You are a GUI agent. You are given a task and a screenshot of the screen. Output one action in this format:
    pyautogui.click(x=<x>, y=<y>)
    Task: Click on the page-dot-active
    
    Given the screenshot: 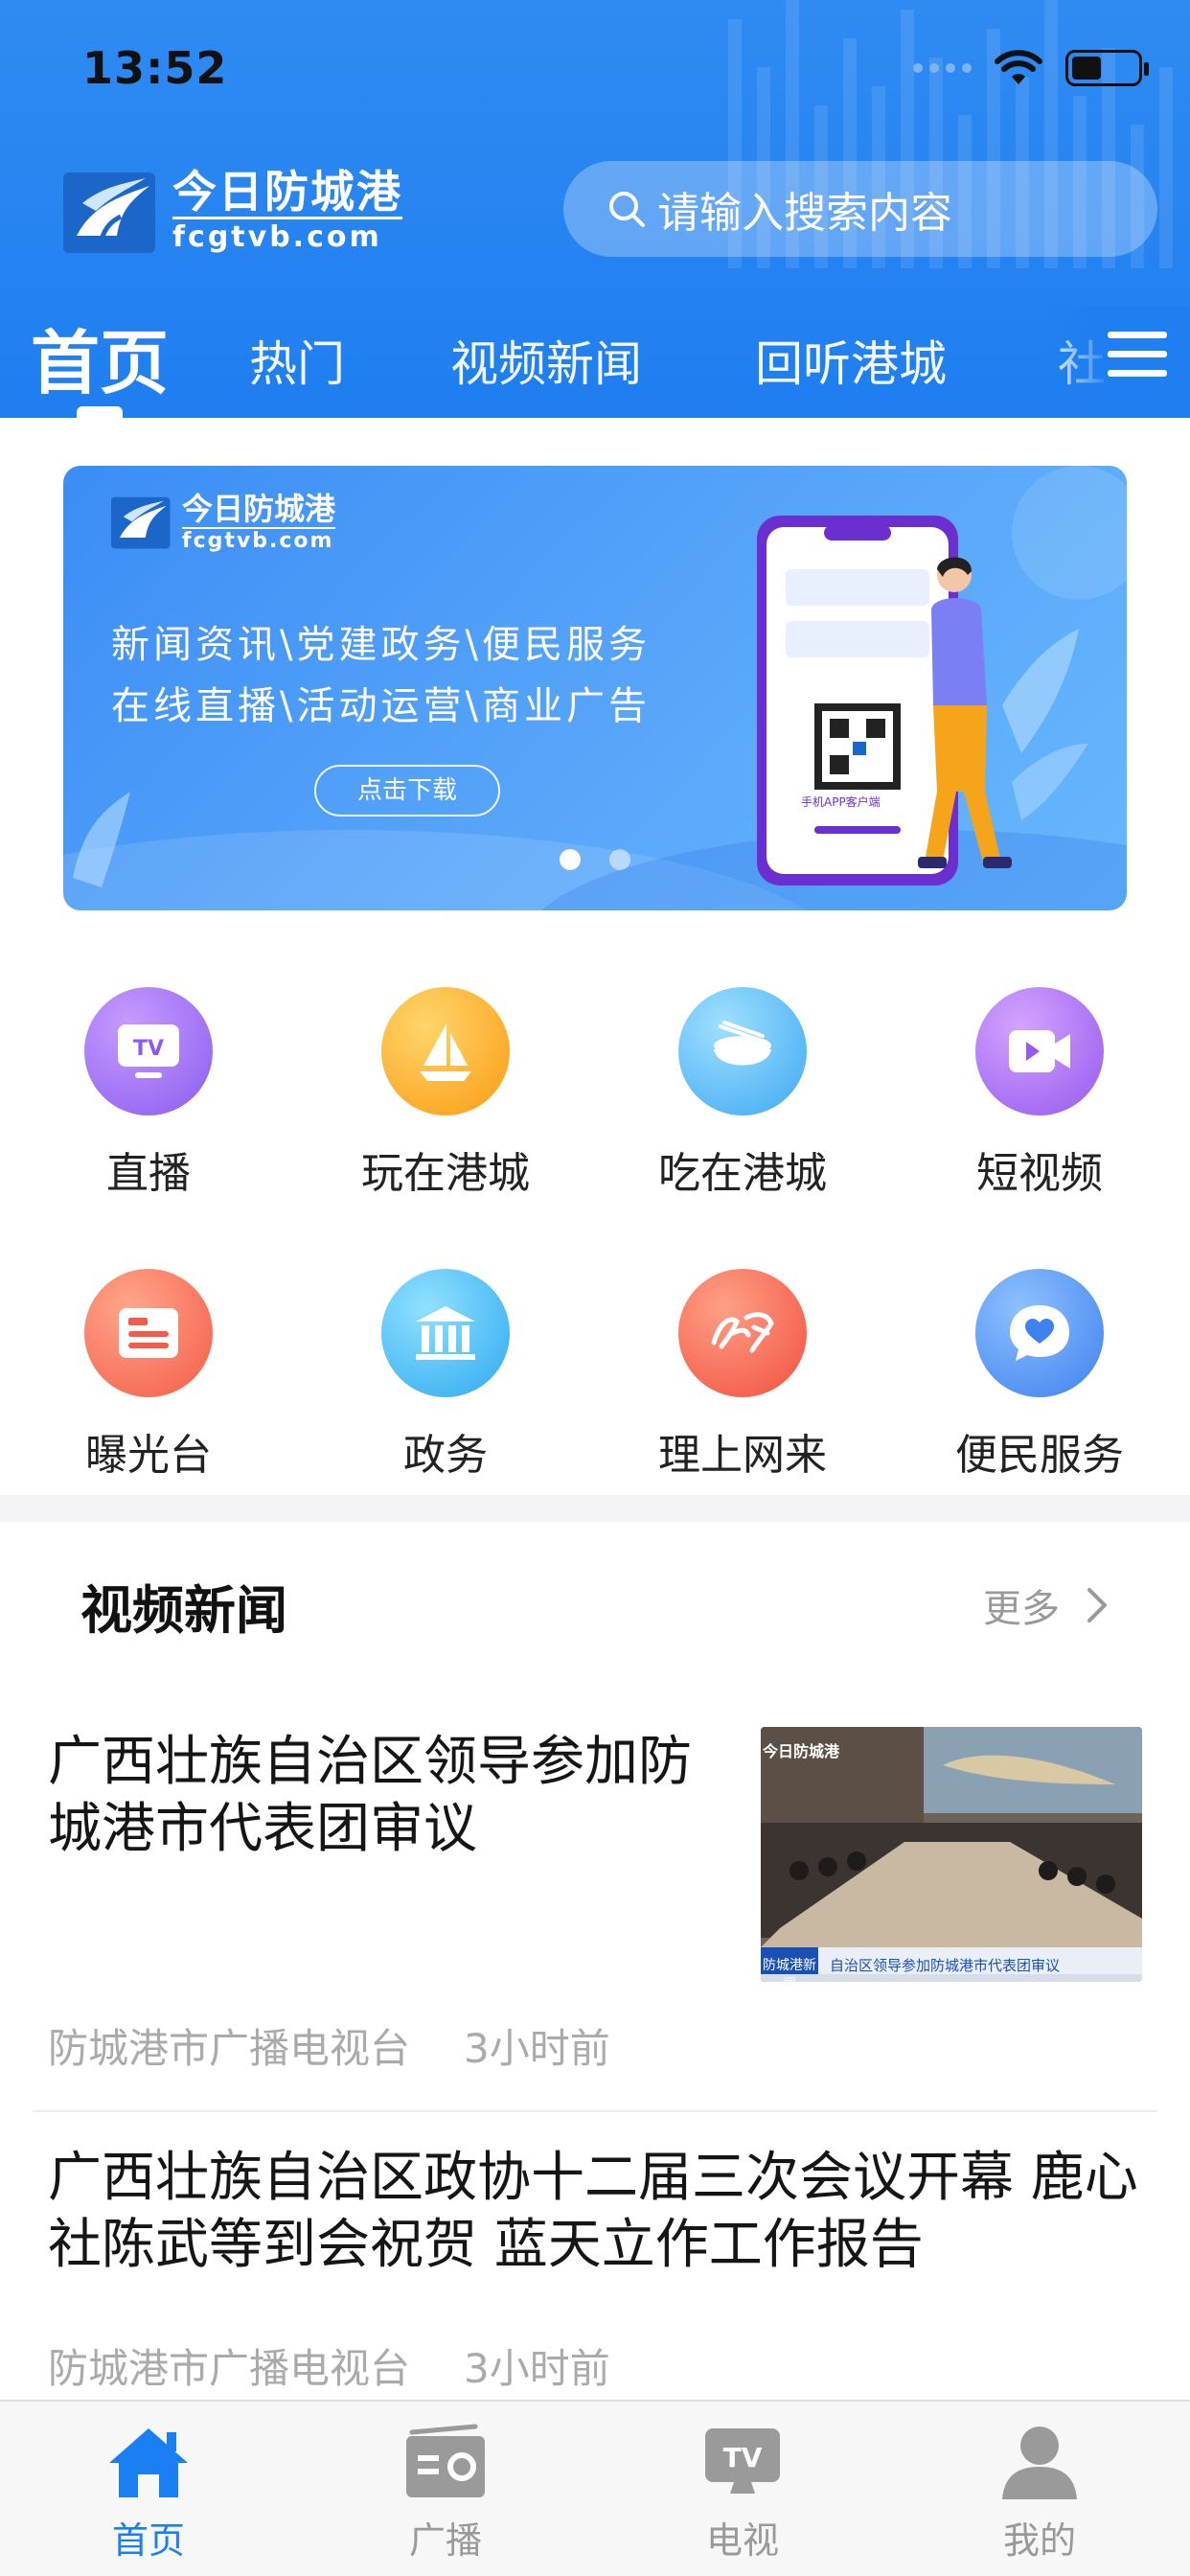 What is the action you would take?
    pyautogui.click(x=571, y=859)
    